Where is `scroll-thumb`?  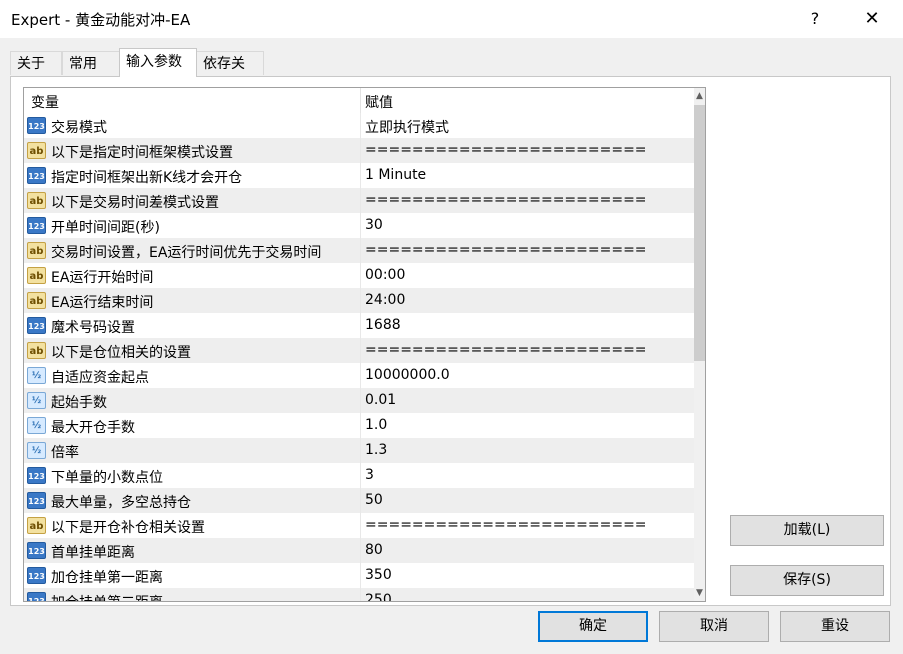
scroll-thumb is located at coordinates (699, 233).